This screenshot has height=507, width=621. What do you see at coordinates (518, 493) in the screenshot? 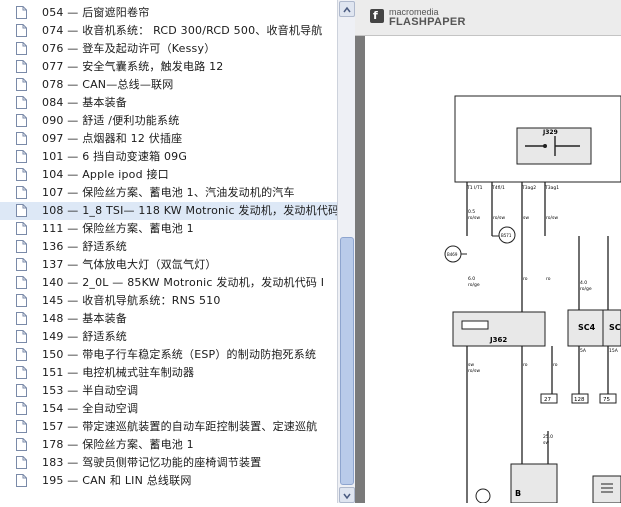
I see `component-b-label: B` at bounding box center [518, 493].